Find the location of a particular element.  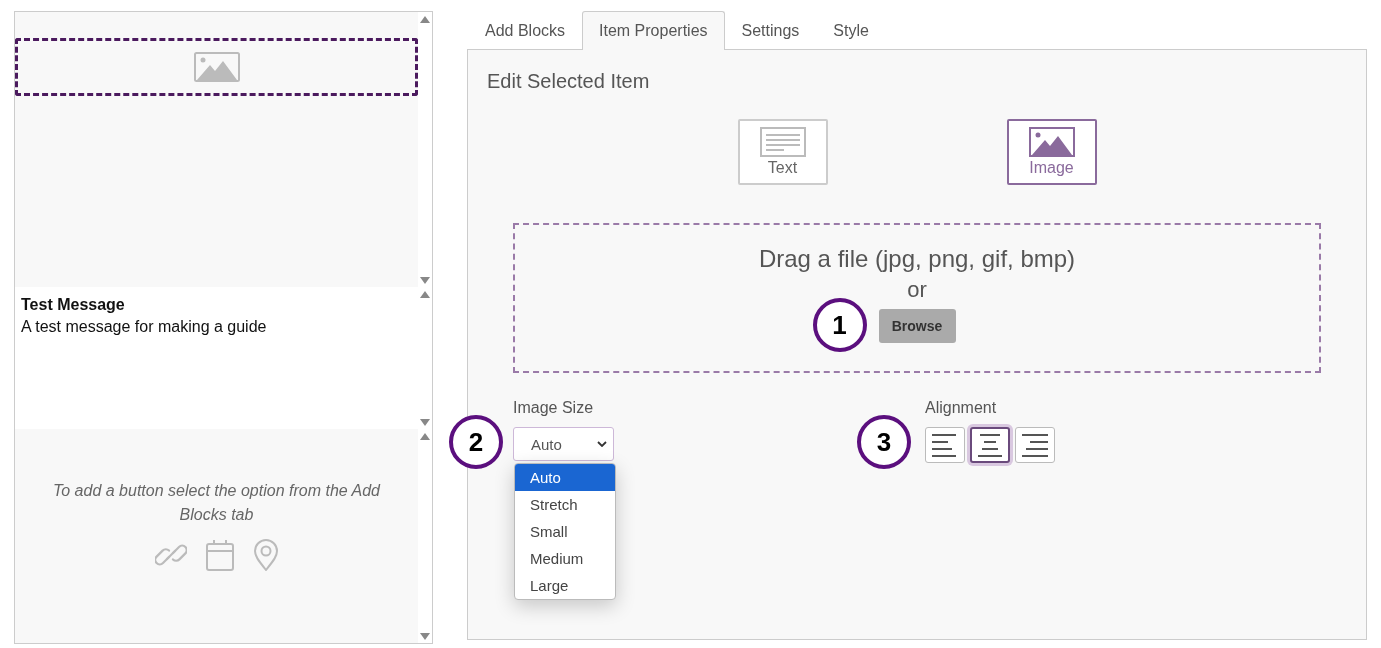

tab: Add Blocks is located at coordinates (525, 30).